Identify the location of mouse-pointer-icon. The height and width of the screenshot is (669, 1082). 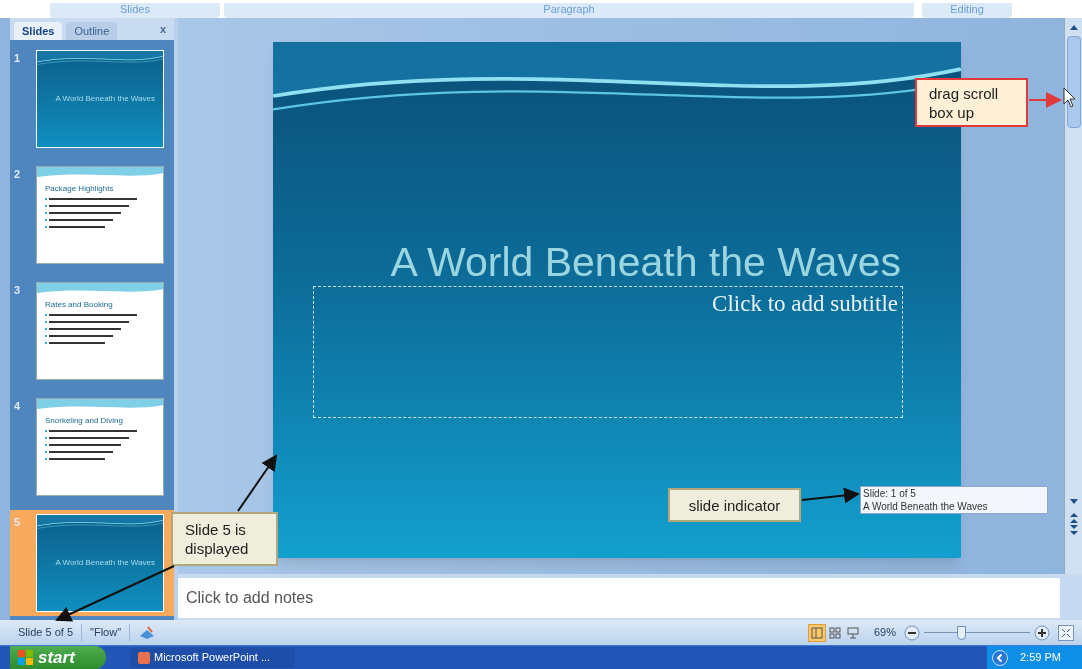
(1069, 97).